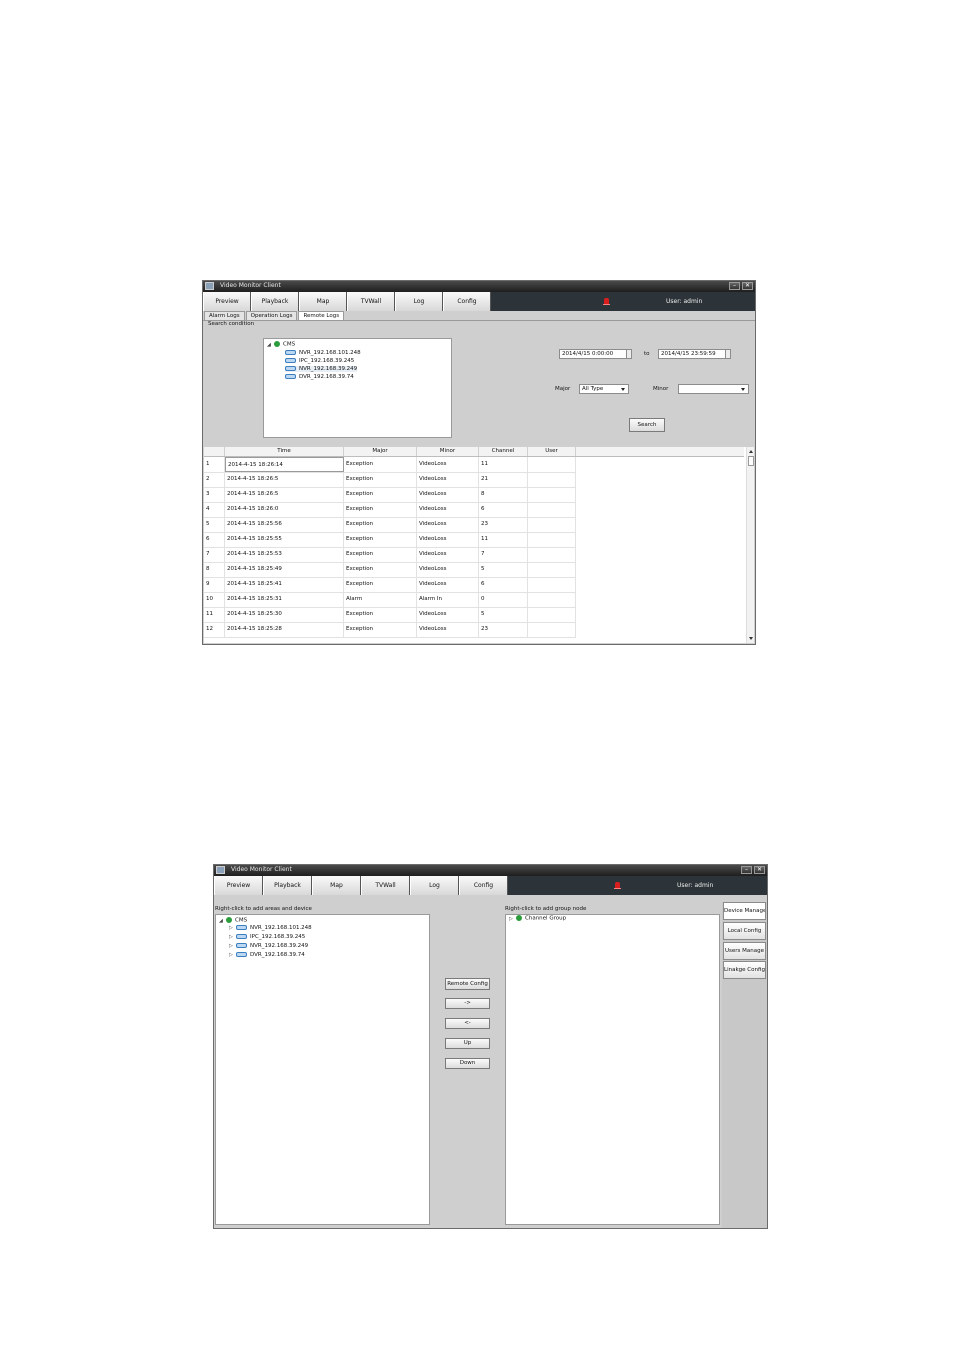 Image resolution: width=954 pixels, height=1348 pixels. I want to click on table-row: 3 2014-4-15 18:26:5 Exception VideoLoss 8, so click(390, 495).